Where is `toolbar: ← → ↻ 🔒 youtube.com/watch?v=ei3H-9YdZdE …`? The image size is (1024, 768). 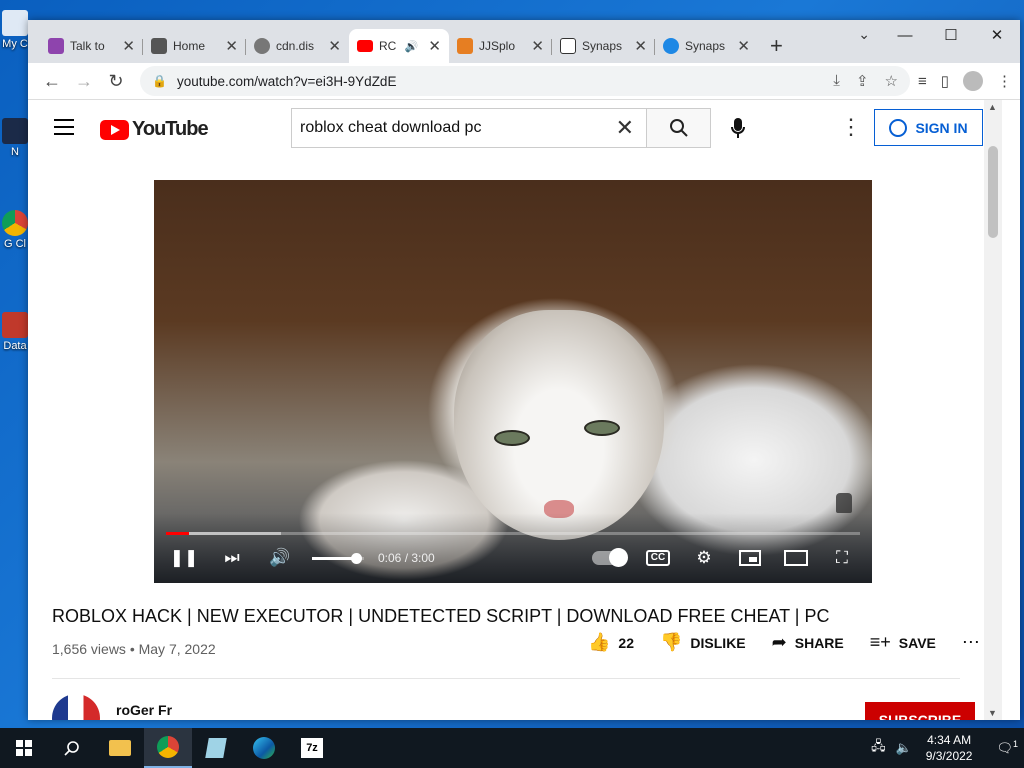
toolbar: ← → ↻ 🔒 youtube.com/watch?v=ei3H-9YdZdE … is located at coordinates (524, 81).